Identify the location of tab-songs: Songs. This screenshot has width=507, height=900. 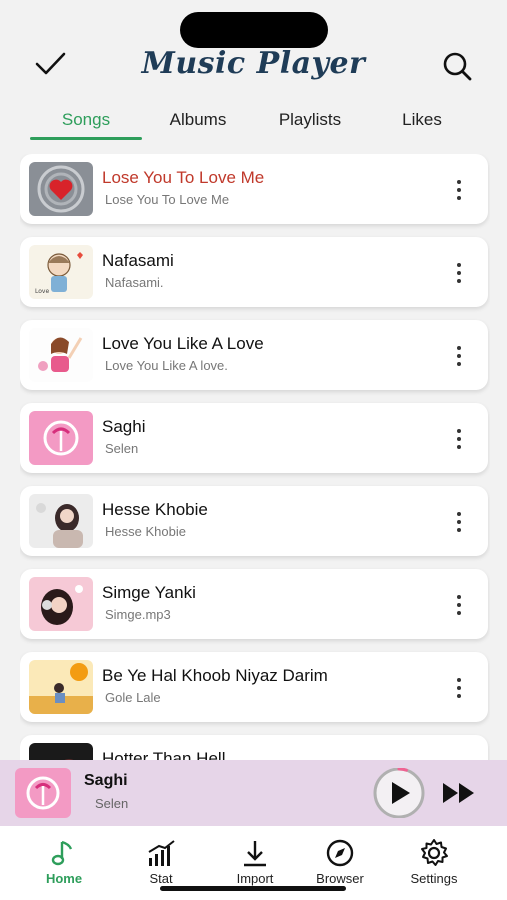
(86, 122).